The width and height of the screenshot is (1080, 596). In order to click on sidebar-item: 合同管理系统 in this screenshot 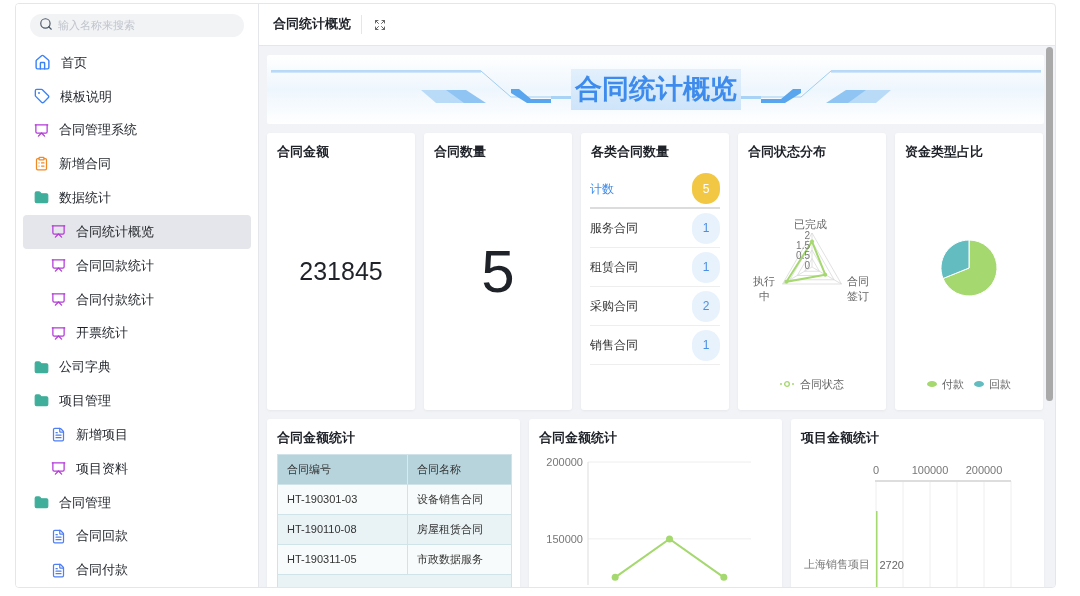, I will do `click(137, 130)`.